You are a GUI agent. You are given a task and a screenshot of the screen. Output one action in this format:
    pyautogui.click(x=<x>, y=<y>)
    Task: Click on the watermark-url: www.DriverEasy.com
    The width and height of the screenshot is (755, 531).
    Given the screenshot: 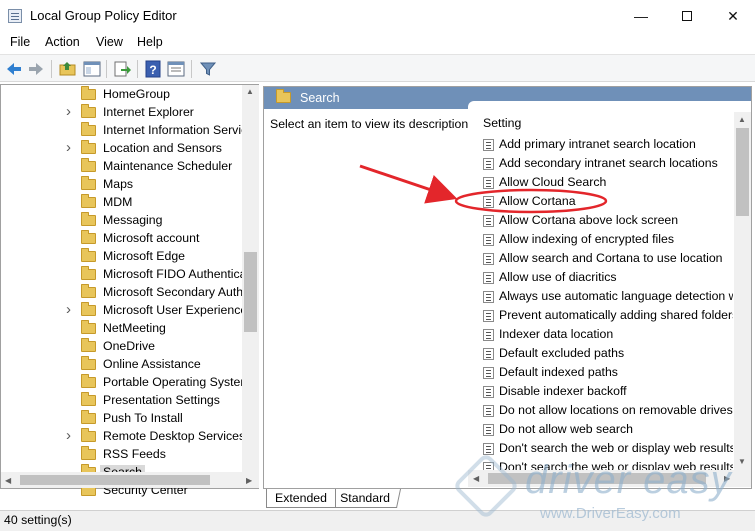 What is the action you would take?
    pyautogui.click(x=610, y=513)
    